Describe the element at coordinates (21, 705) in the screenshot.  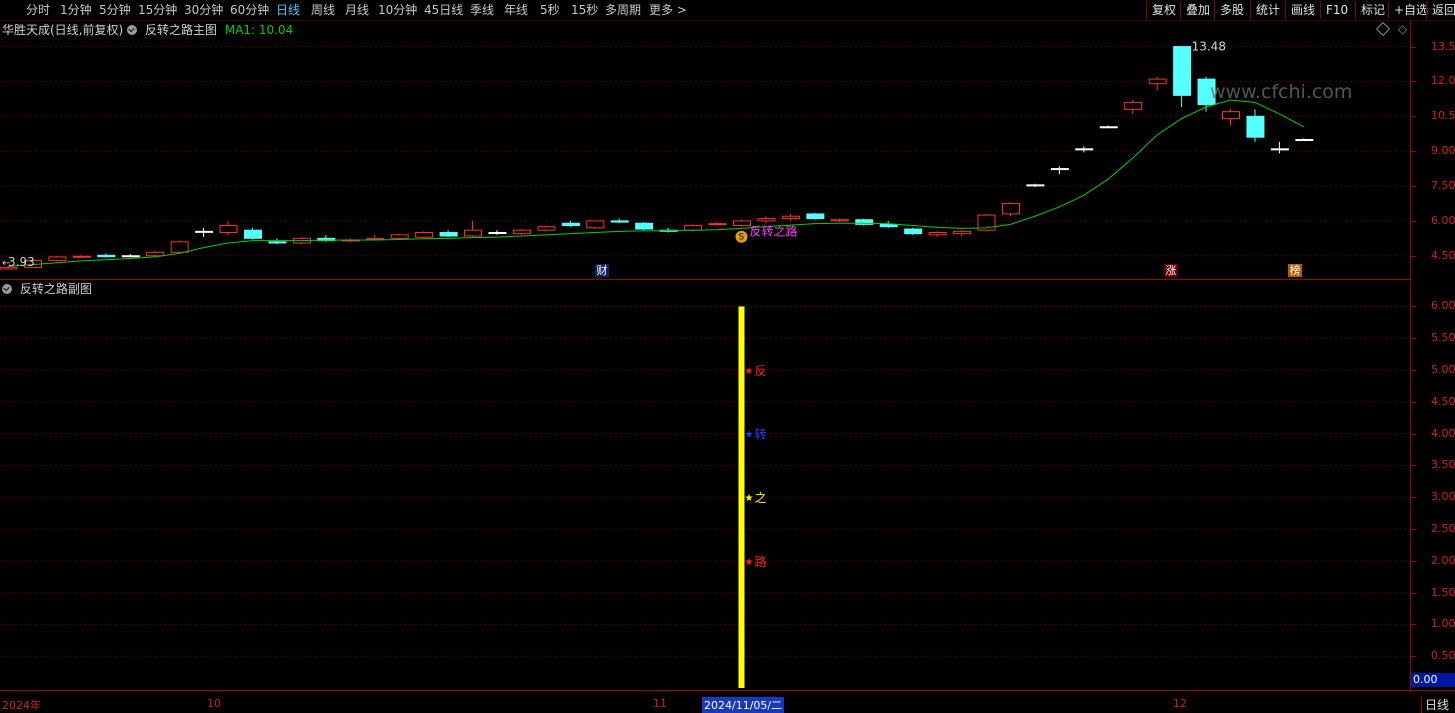
I see `x-label-year: 2024年` at that location.